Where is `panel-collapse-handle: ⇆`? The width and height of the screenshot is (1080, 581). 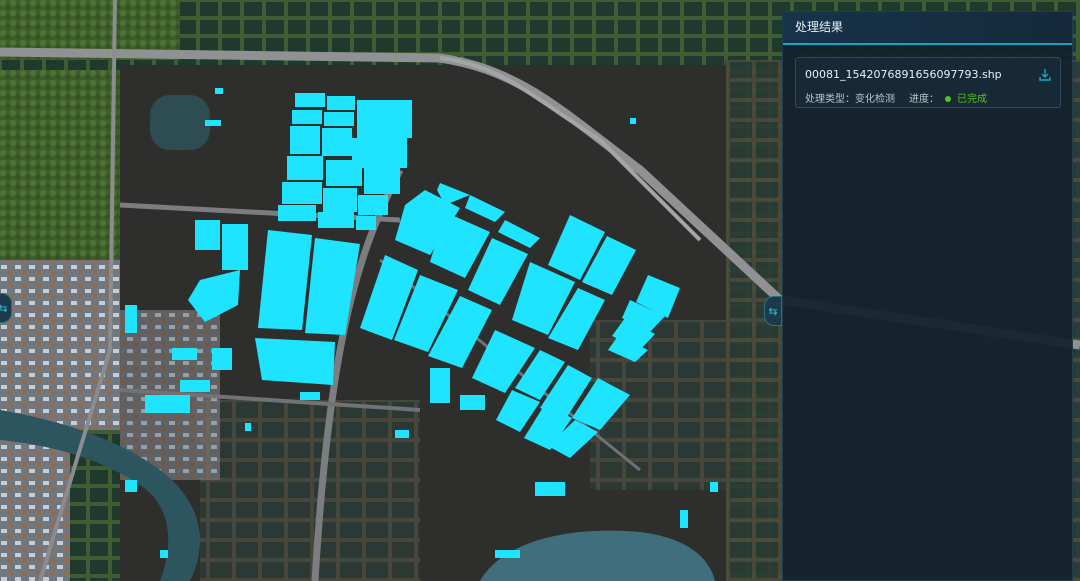
panel-collapse-handle: ⇆ is located at coordinates (773, 311).